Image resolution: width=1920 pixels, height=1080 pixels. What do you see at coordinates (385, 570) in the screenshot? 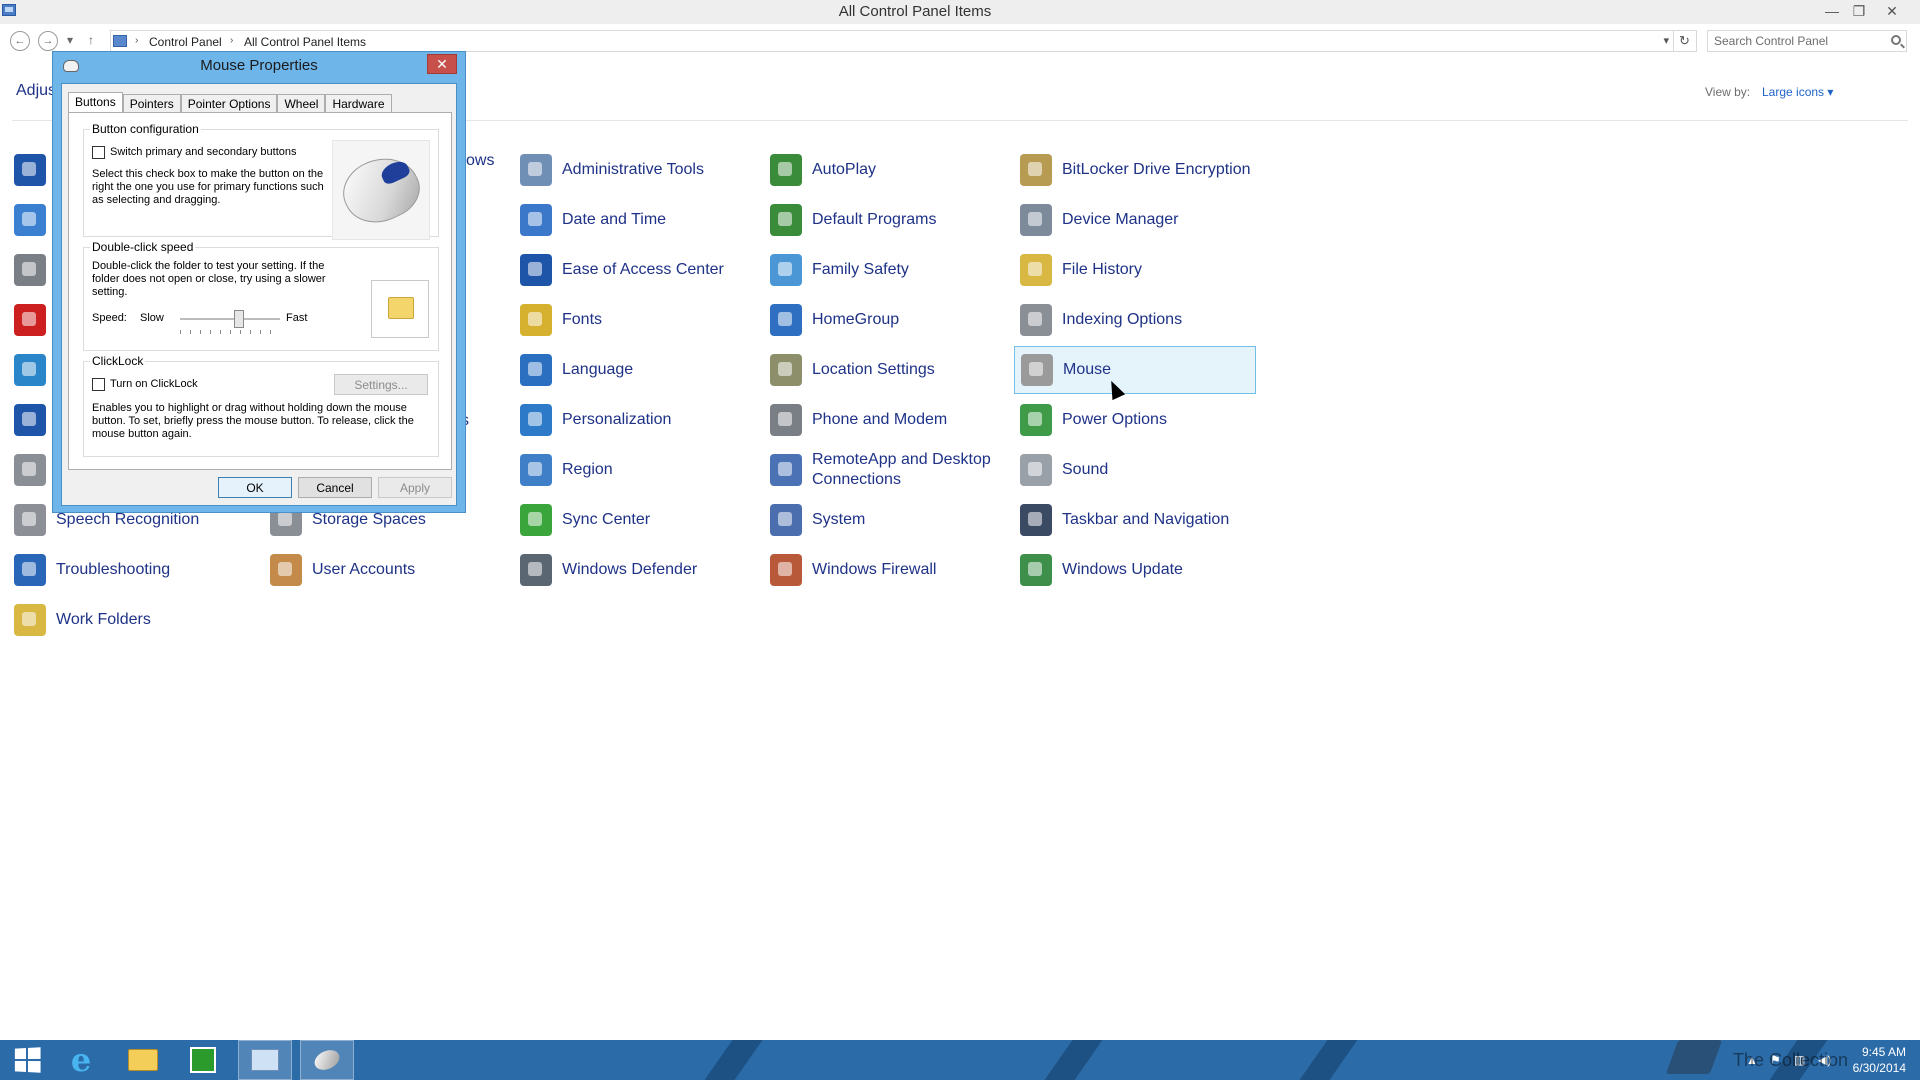
I see `item-user-accounts: User Accounts` at bounding box center [385, 570].